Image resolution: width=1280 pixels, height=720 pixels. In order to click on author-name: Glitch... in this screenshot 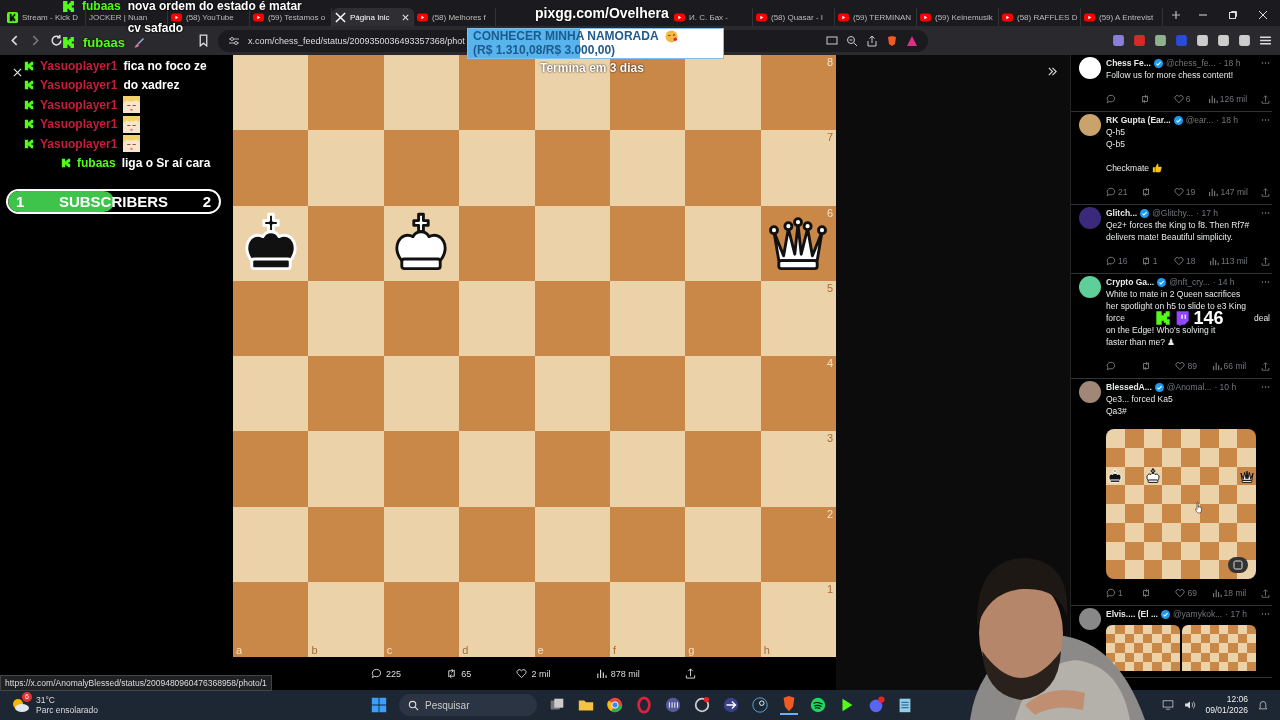, I will do `click(1122, 213)`.